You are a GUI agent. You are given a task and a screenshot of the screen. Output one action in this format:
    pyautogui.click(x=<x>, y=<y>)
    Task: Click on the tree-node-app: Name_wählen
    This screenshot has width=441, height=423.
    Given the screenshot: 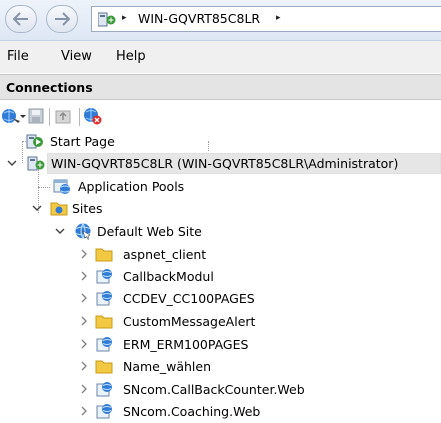 What is the action you would take?
    pyautogui.click(x=220, y=367)
    